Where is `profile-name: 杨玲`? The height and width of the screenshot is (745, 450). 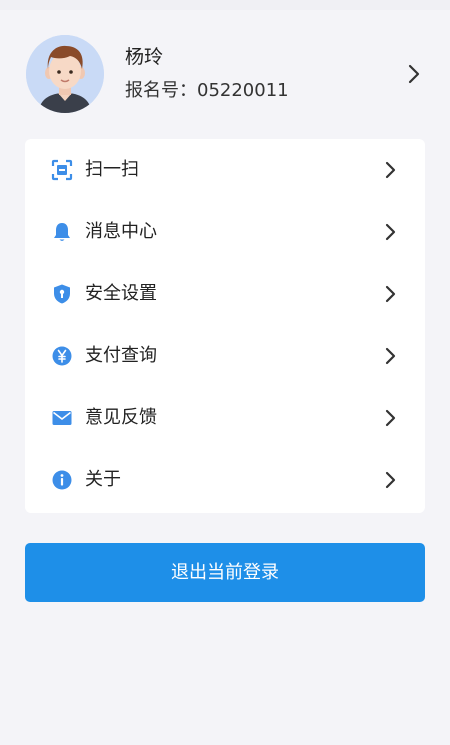
profile-name: 杨玲 is located at coordinates (144, 57).